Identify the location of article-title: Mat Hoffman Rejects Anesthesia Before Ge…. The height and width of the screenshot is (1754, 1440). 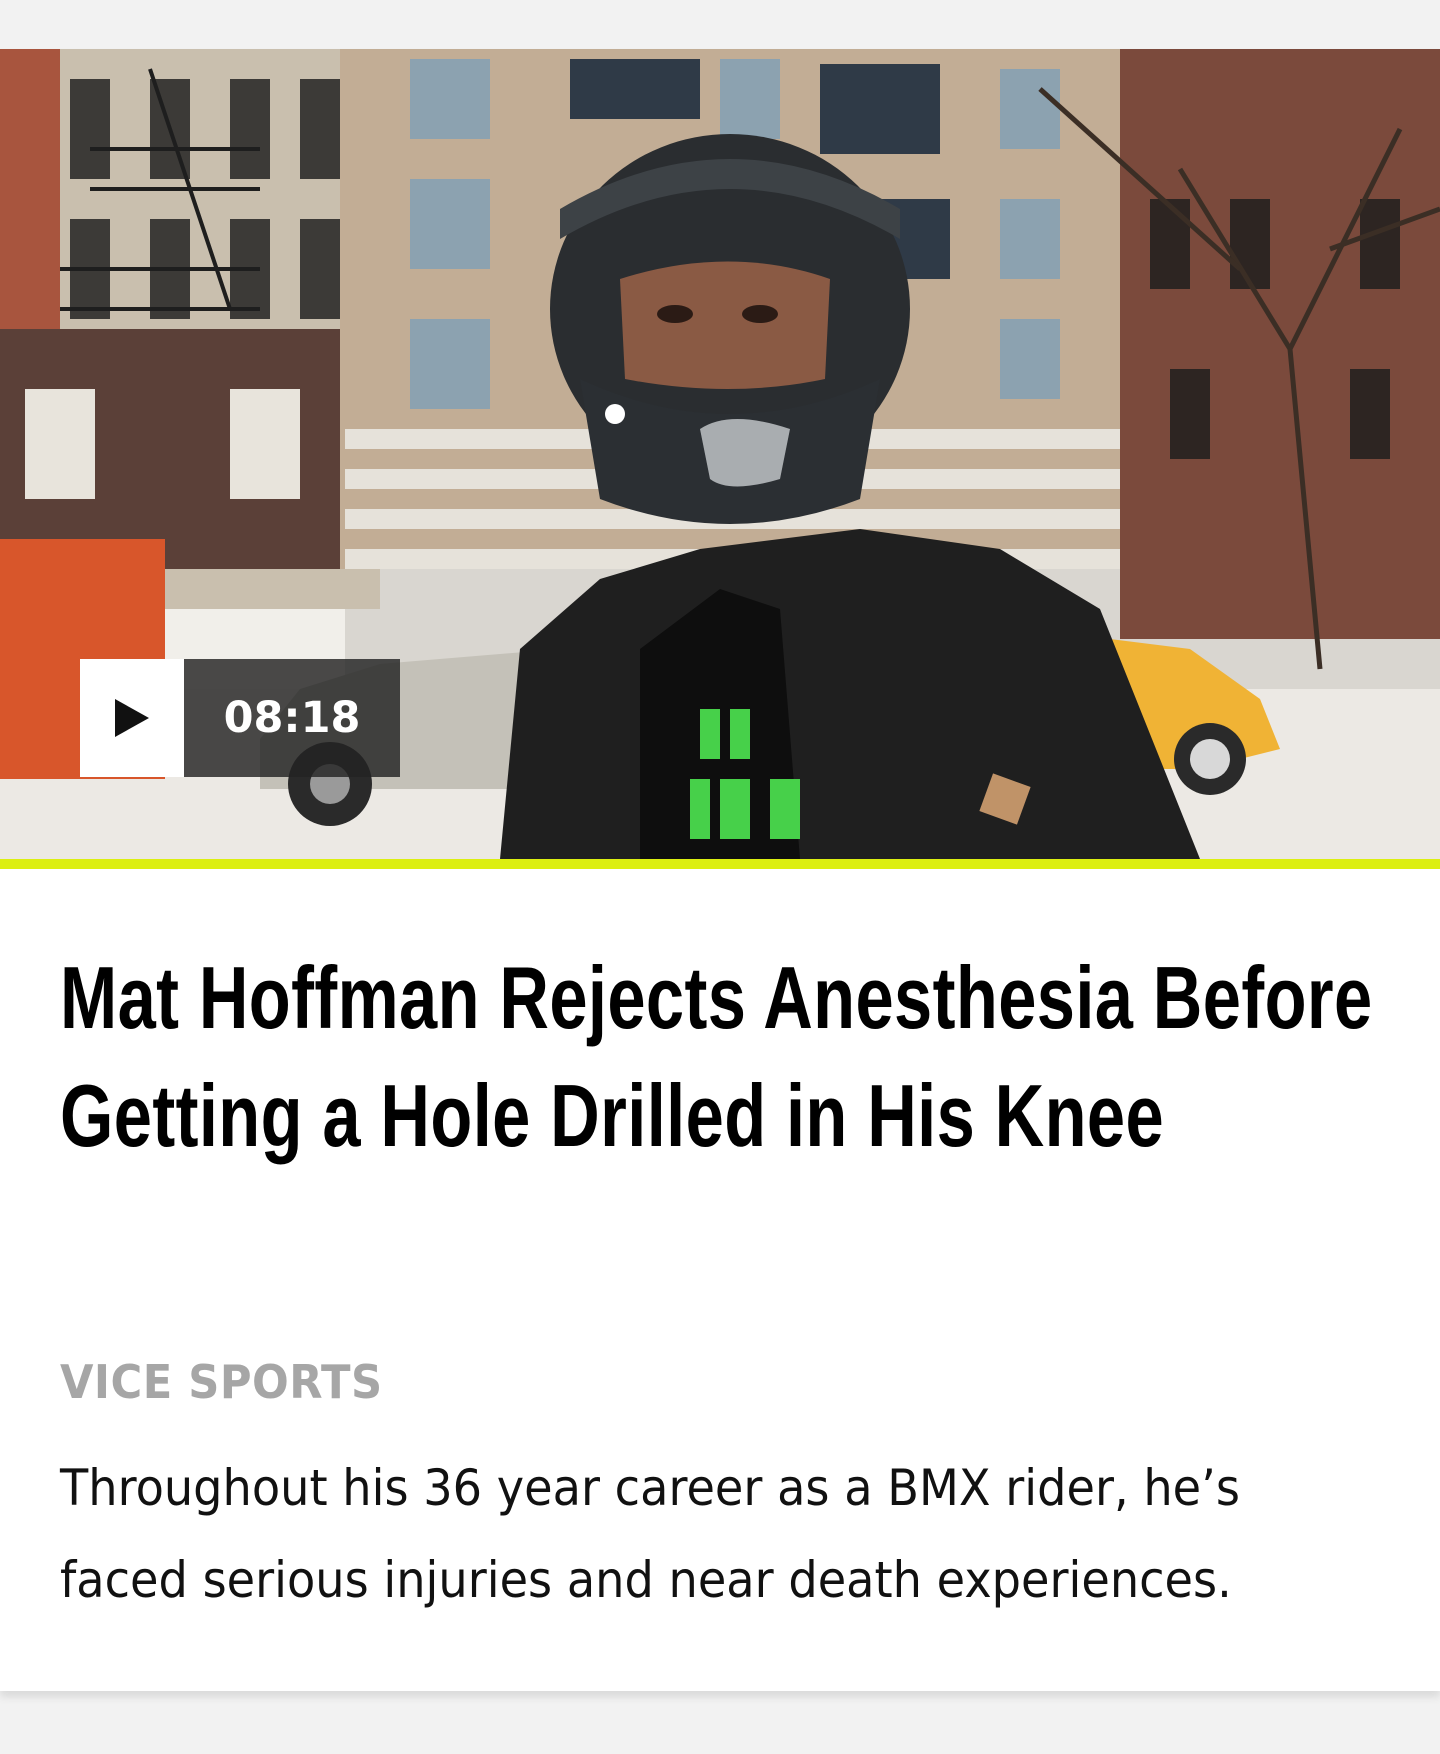
(720, 1057).